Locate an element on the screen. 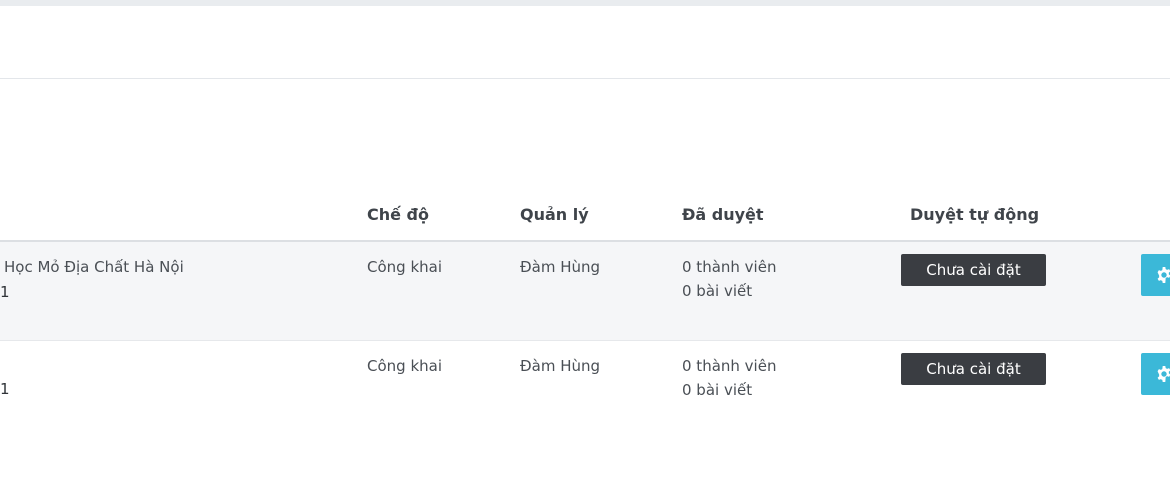 The height and width of the screenshot is (500, 1170). column-header-auto-approve: Duyệt tự động is located at coordinates (975, 214).